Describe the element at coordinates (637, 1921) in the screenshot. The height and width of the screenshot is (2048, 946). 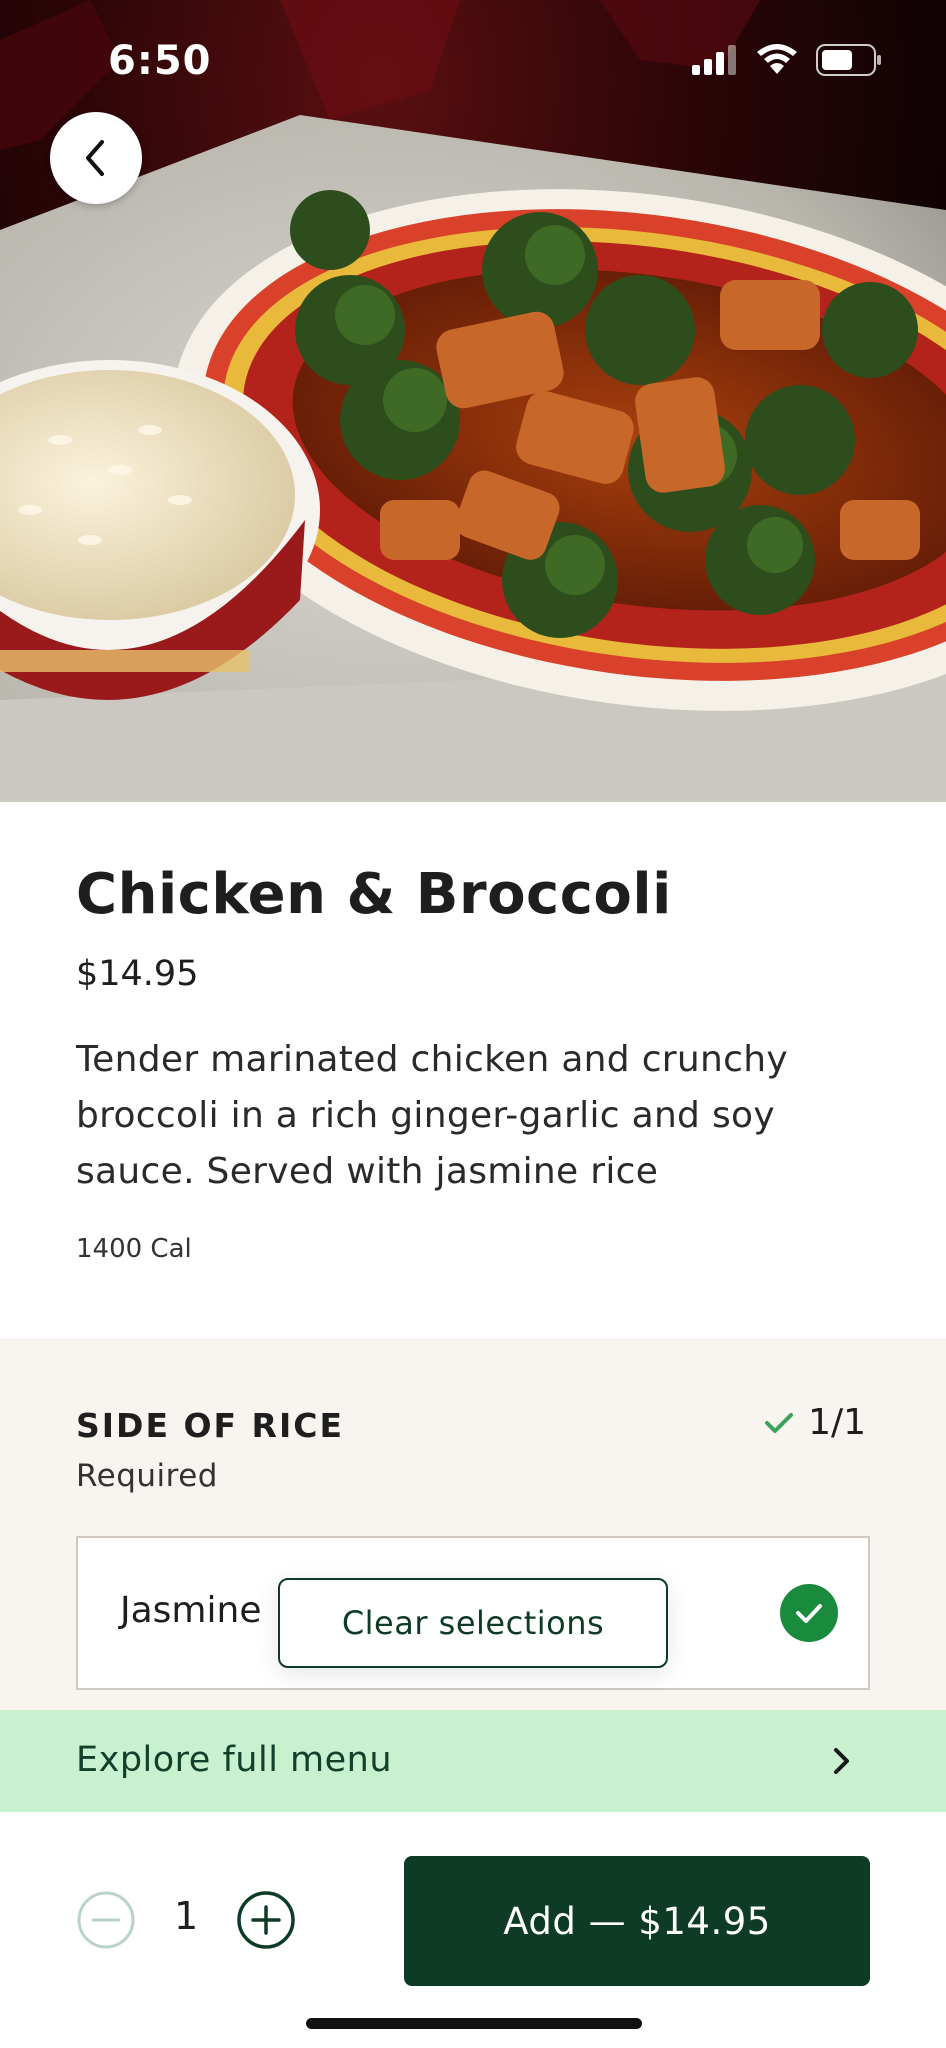
I see `add-to-order-button: Add — $14.95` at that location.